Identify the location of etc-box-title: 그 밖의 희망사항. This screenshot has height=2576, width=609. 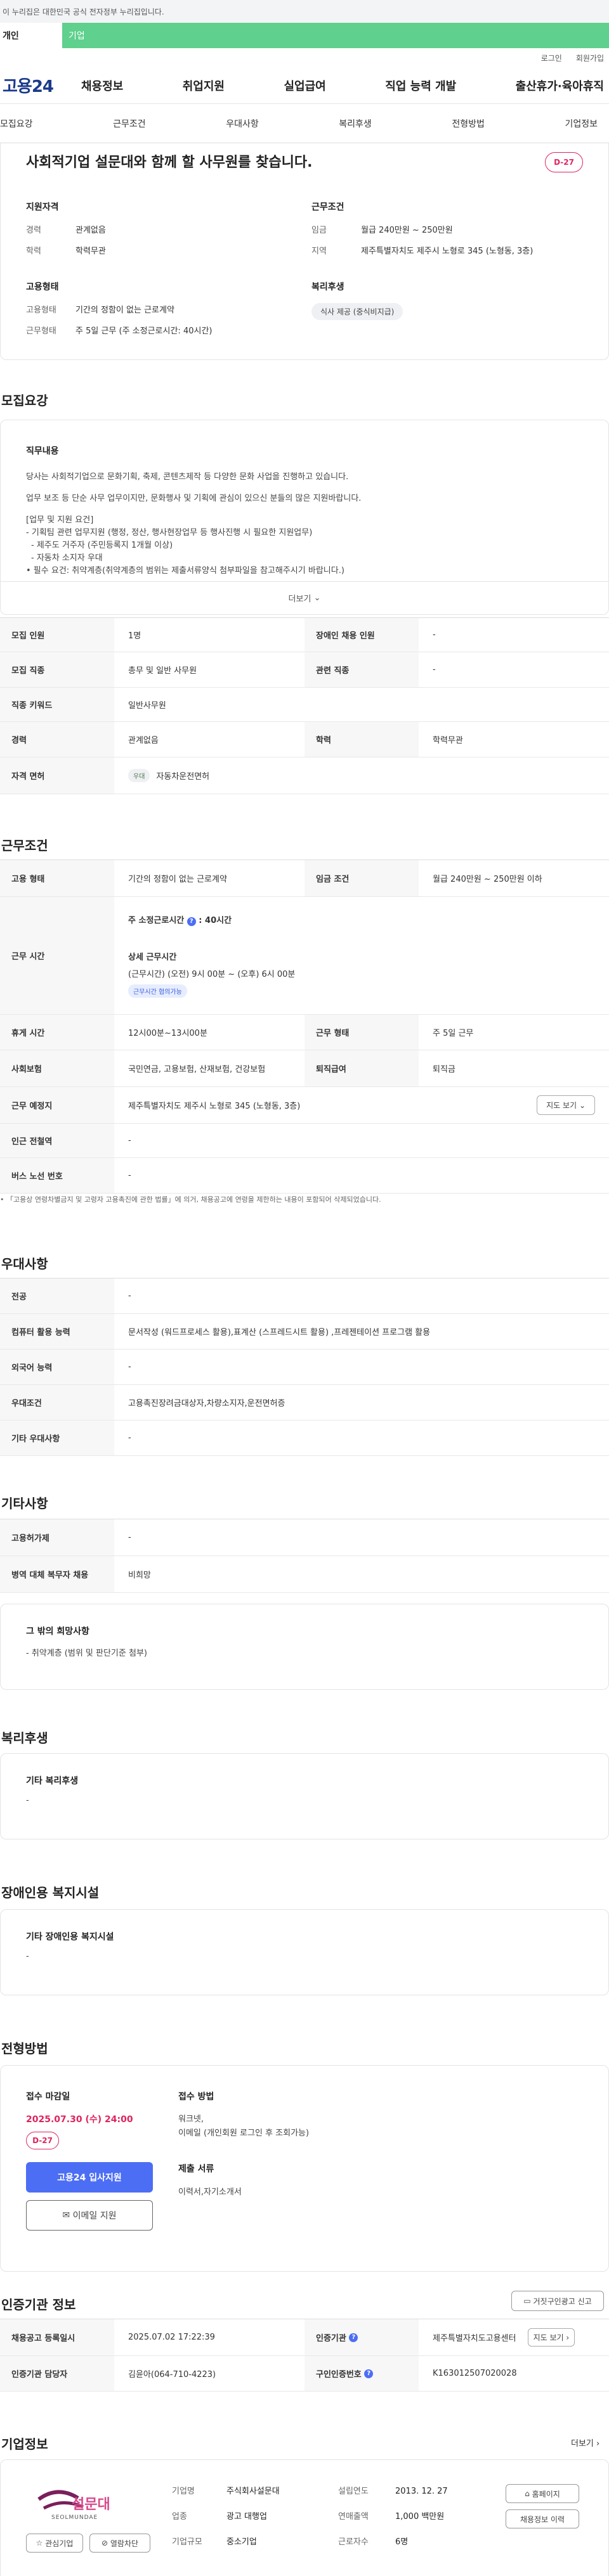
(57, 1632).